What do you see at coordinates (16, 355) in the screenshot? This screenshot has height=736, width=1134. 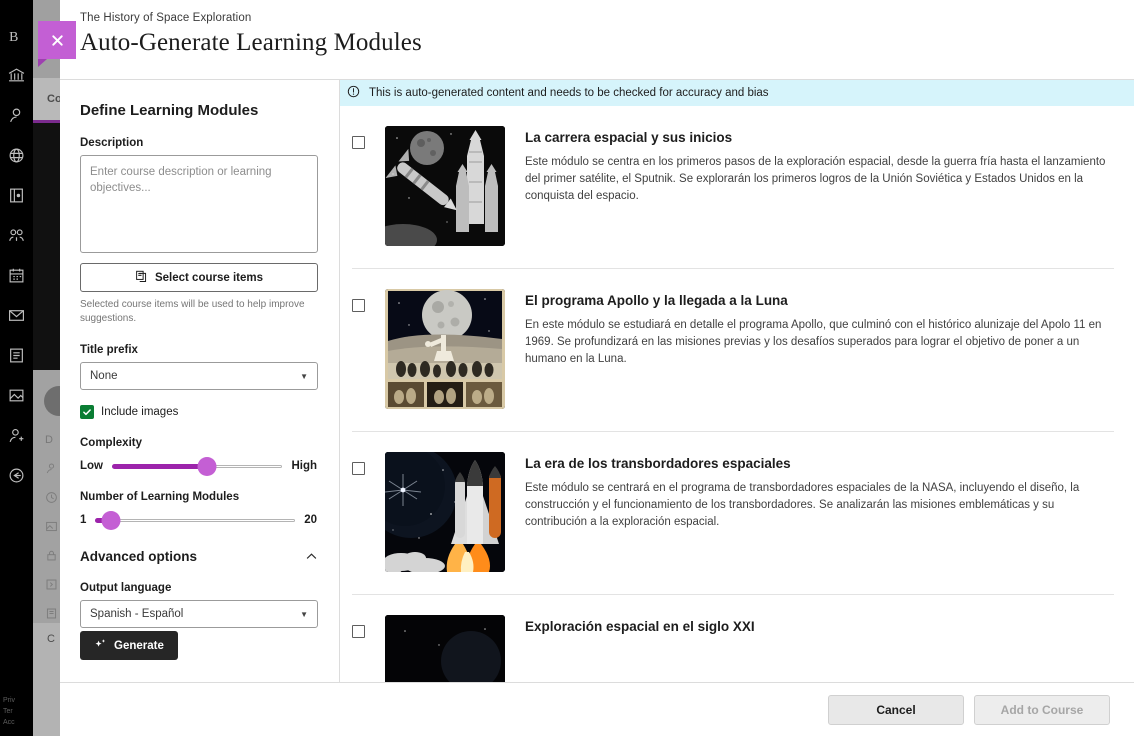 I see `grades-icon` at bounding box center [16, 355].